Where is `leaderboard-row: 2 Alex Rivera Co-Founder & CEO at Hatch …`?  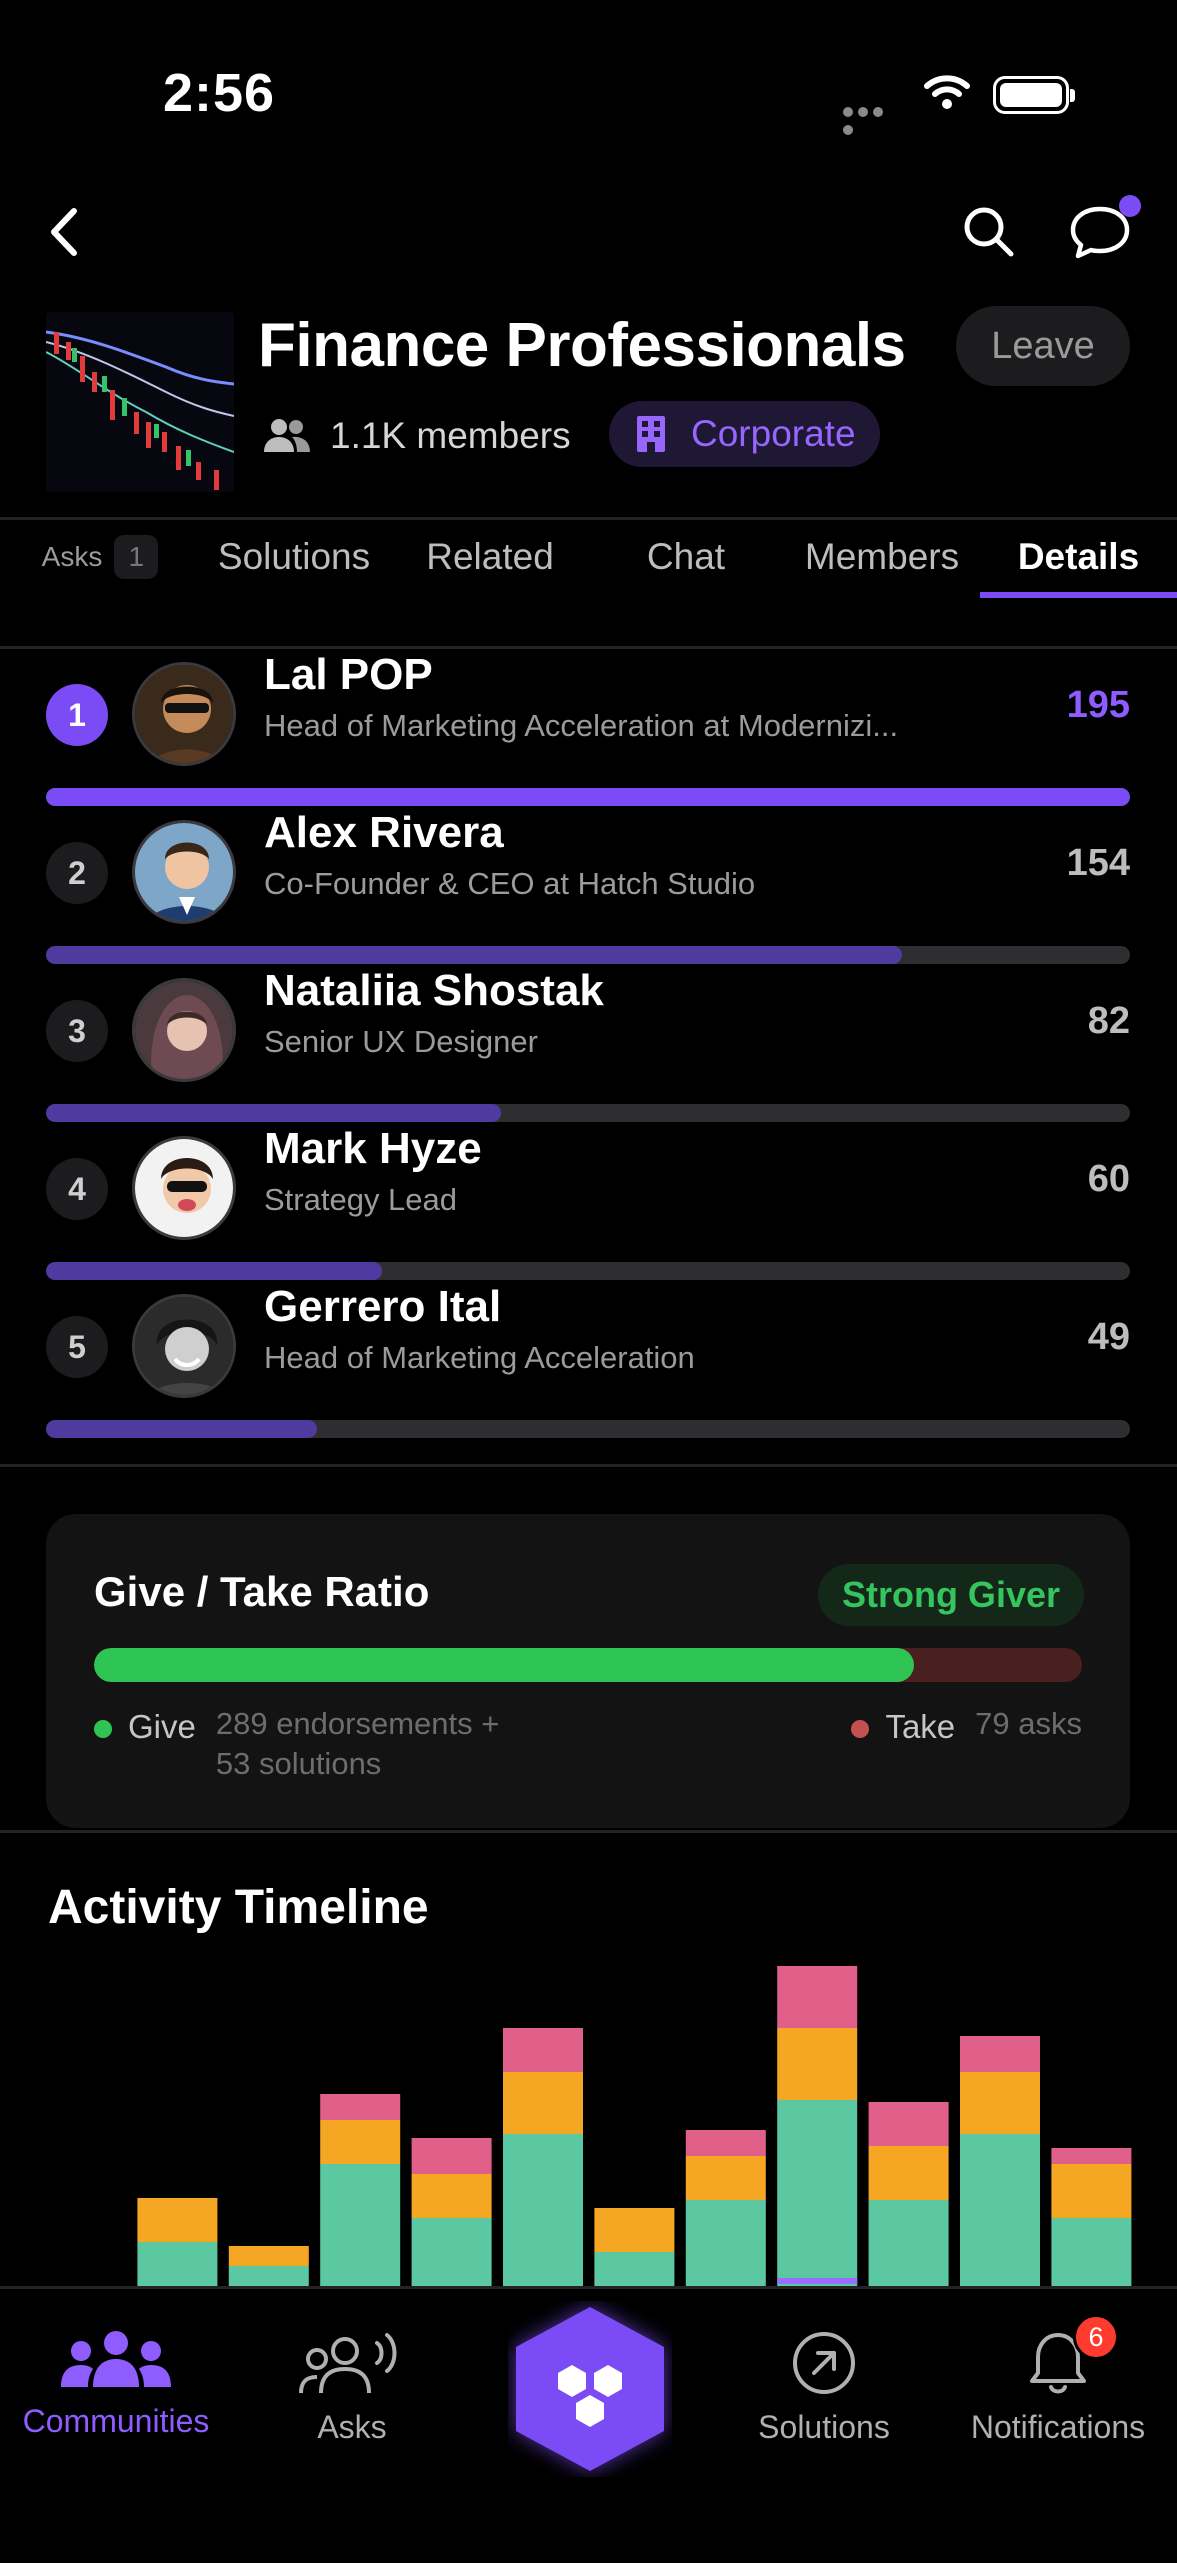 leaderboard-row: 2 Alex Rivera Co-Founder & CEO at Hatch … is located at coordinates (588, 897).